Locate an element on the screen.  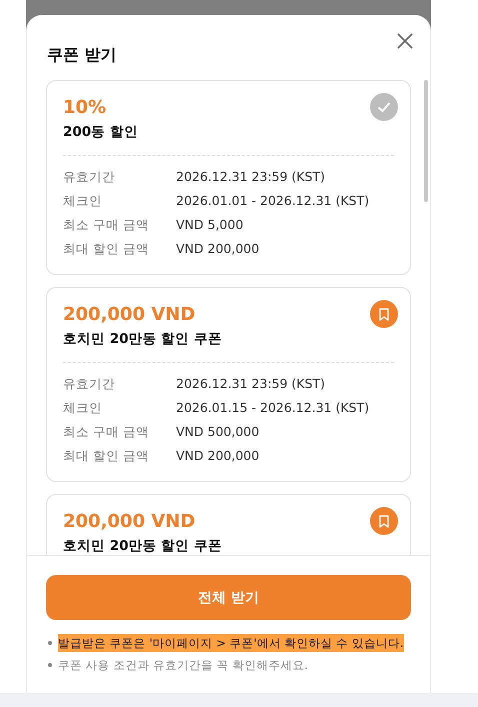
scrollbar is located at coordinates (426, 141).